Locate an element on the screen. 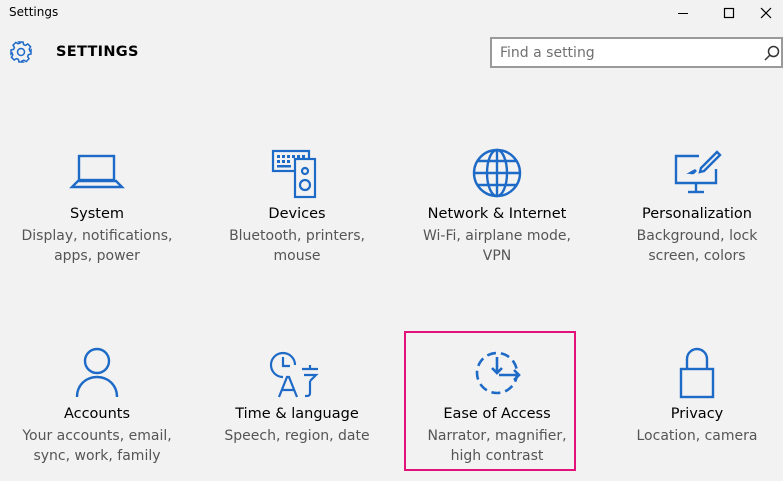 Image resolution: width=783 pixels, height=481 pixels. tile-desc-line: high contrast is located at coordinates (497, 456).